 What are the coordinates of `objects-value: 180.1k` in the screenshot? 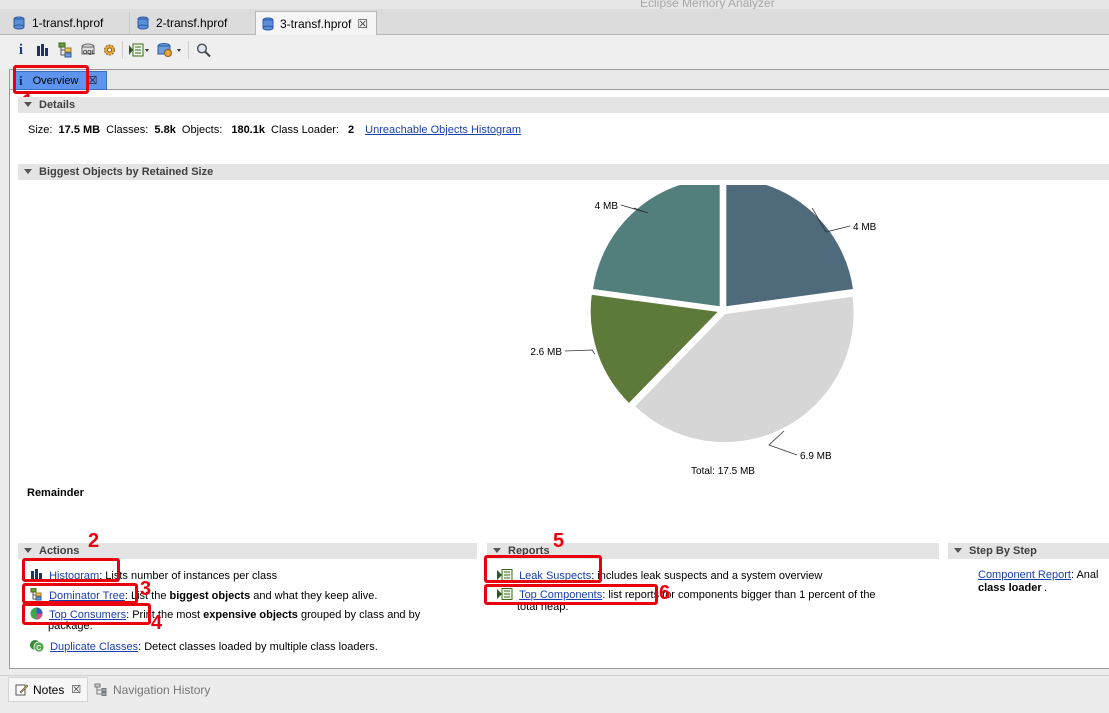 It's located at (248, 130).